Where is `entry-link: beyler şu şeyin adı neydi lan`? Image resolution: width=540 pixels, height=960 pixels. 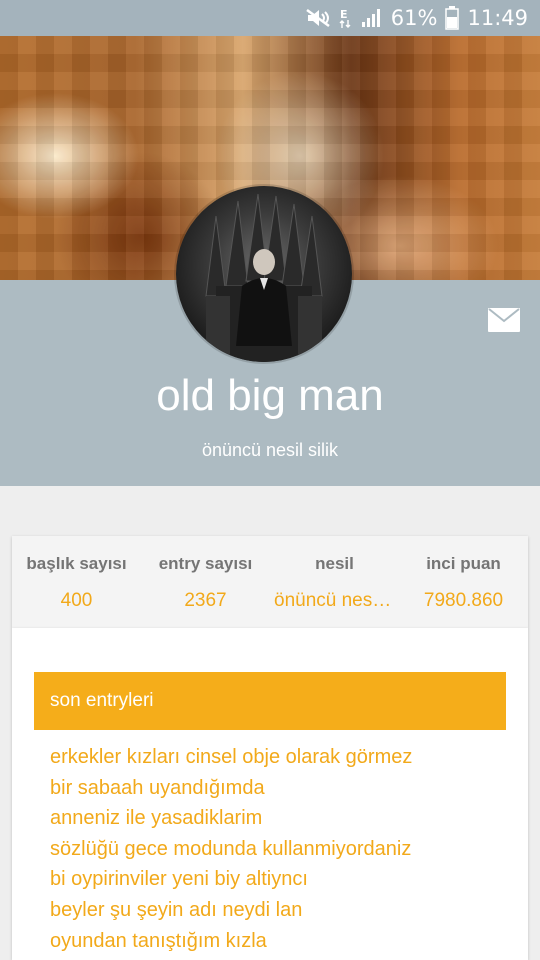
entry-link: beyler şu şeyin adı neydi lan is located at coordinates (285, 910).